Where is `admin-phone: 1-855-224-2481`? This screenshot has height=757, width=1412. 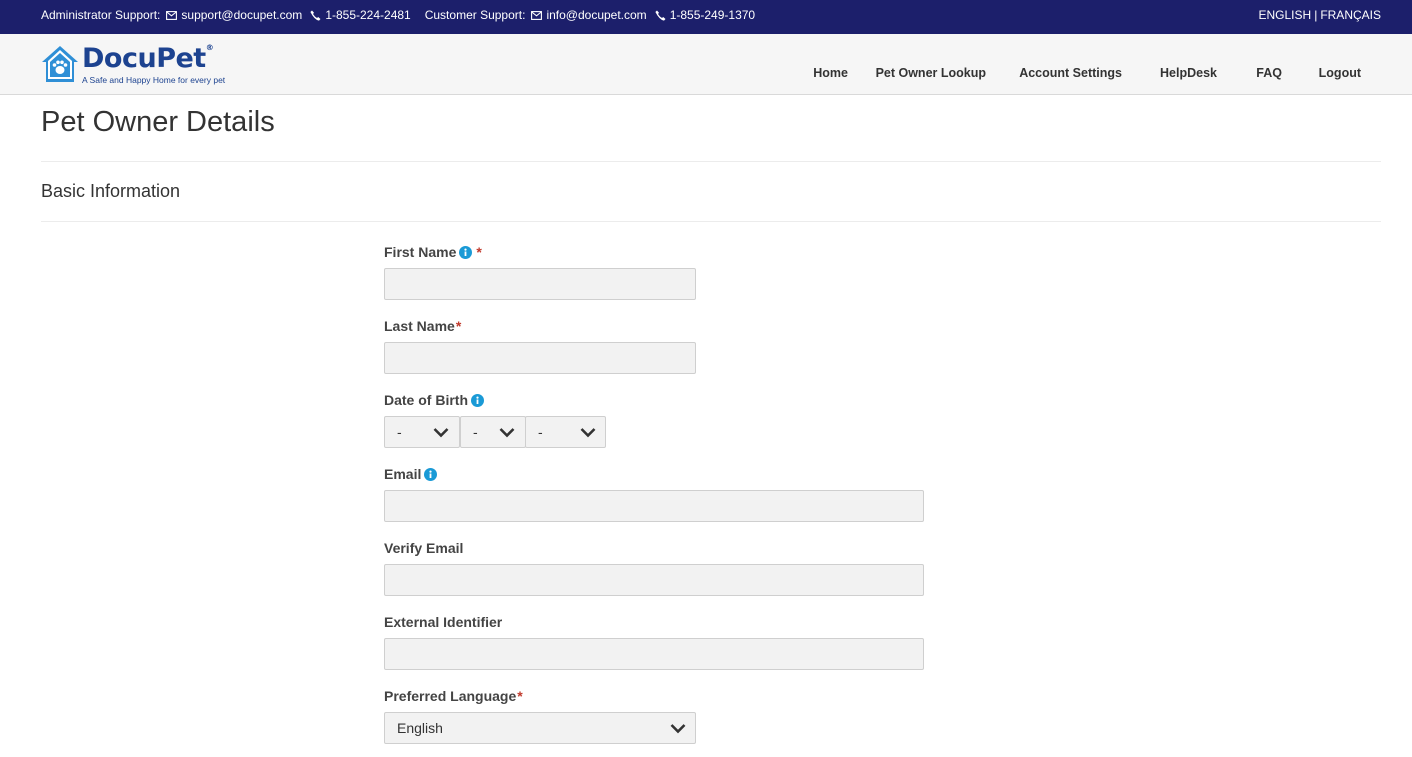 admin-phone: 1-855-224-2481 is located at coordinates (367, 15).